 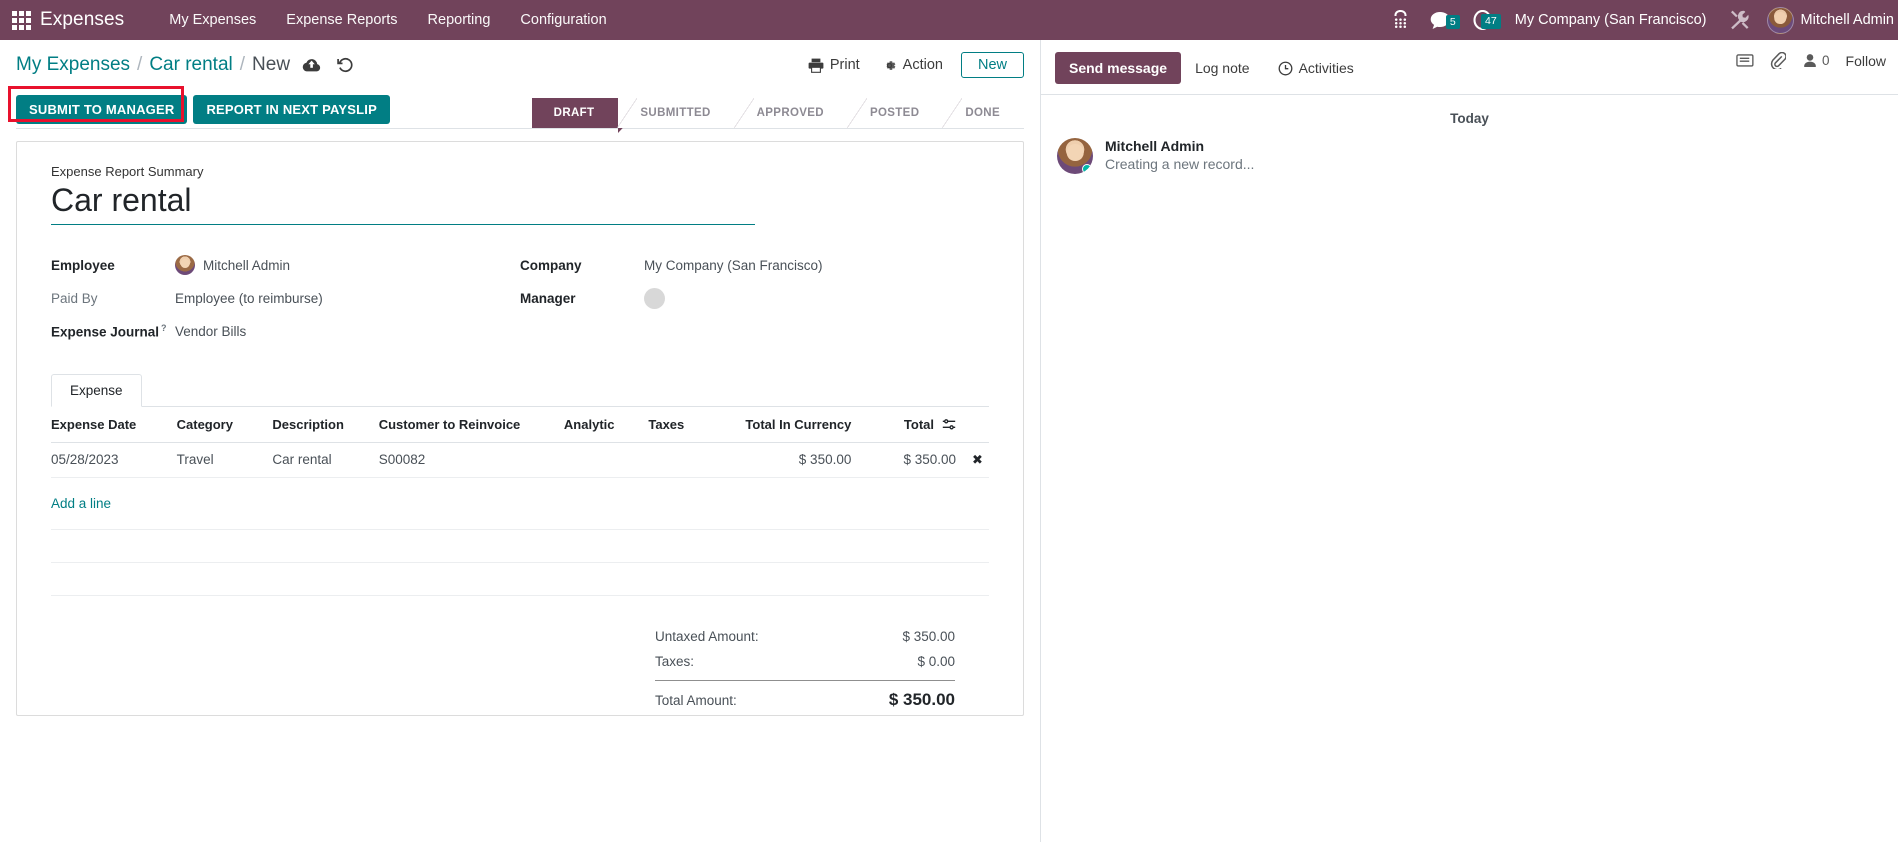 I want to click on company-switcher: My Company (San Francisco), so click(x=1611, y=20).